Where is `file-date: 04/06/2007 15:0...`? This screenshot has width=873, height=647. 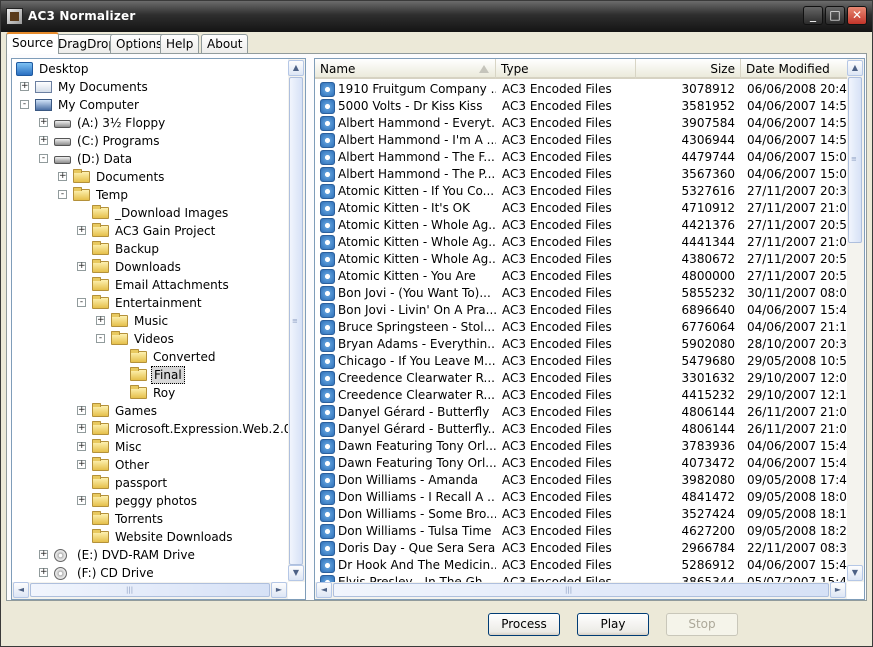 file-date: 04/06/2007 15:0... is located at coordinates (797, 174).